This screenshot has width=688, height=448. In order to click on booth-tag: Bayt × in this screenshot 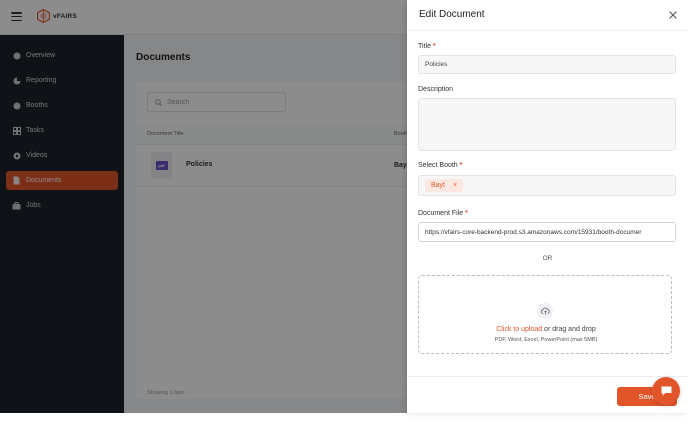, I will do `click(444, 185)`.